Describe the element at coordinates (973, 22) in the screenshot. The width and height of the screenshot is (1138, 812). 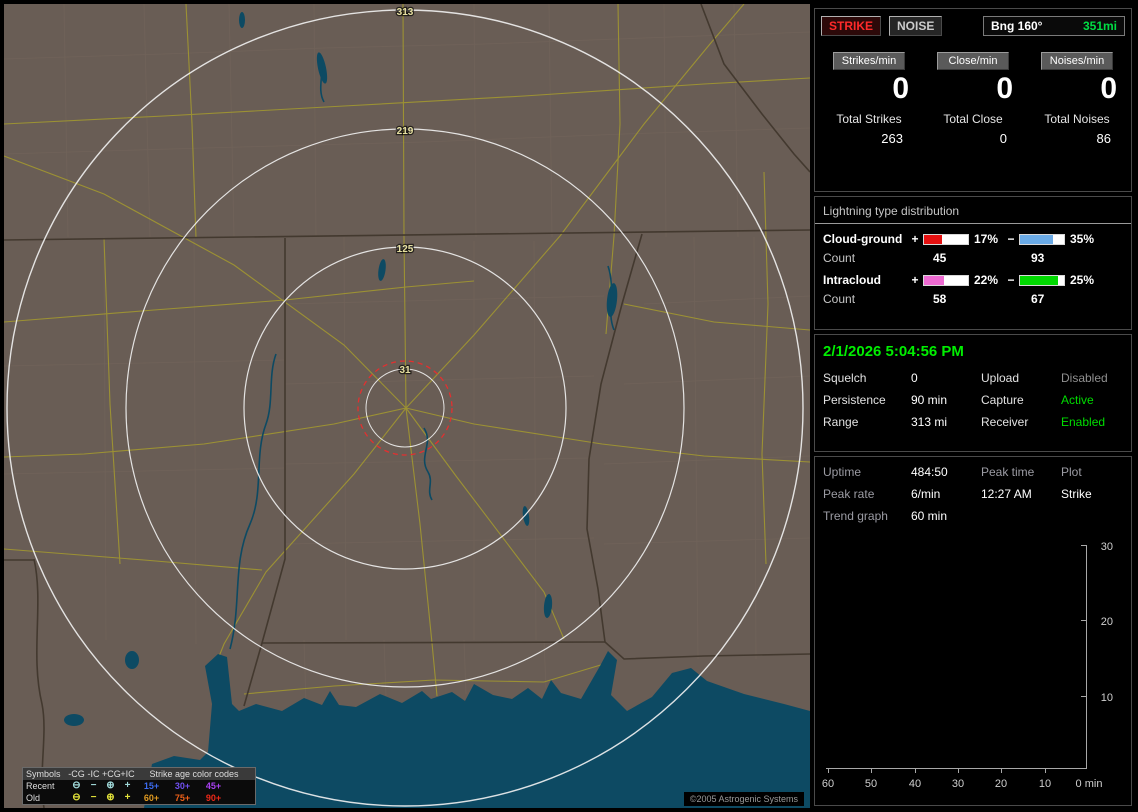
I see `mode-toolbar: STRIKE NOISE Bng 160° 351mi` at that location.